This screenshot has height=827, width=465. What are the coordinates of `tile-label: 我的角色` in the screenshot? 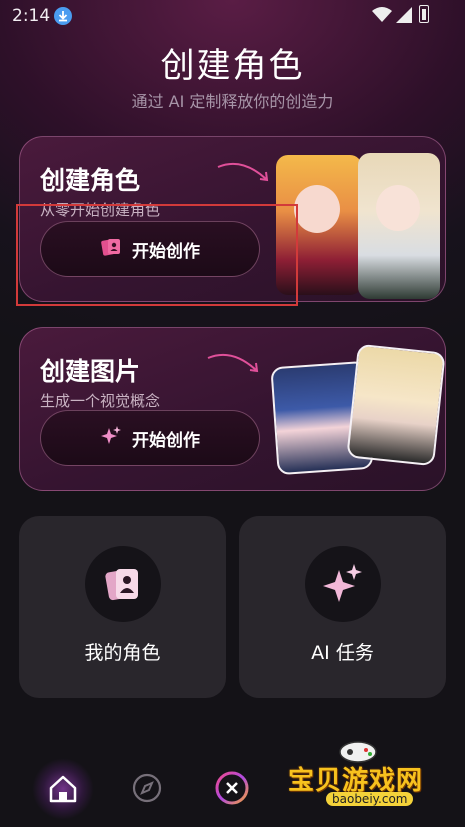 It's located at (122, 653).